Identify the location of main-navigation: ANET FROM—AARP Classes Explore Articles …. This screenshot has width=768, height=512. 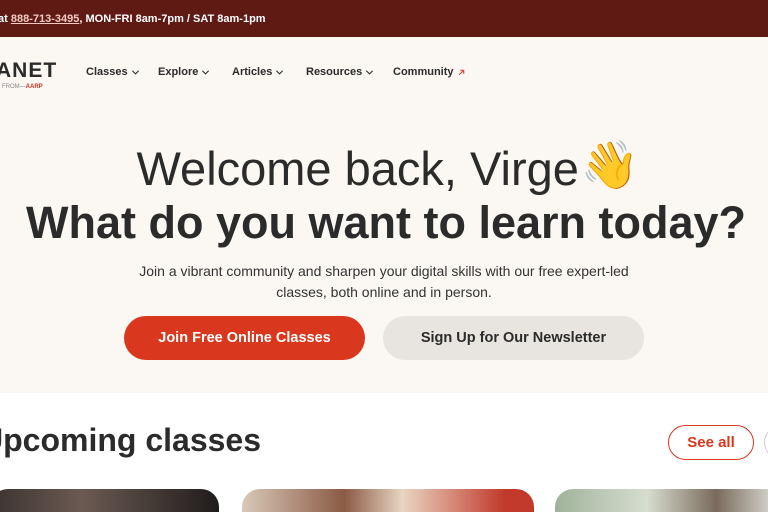
(384, 73).